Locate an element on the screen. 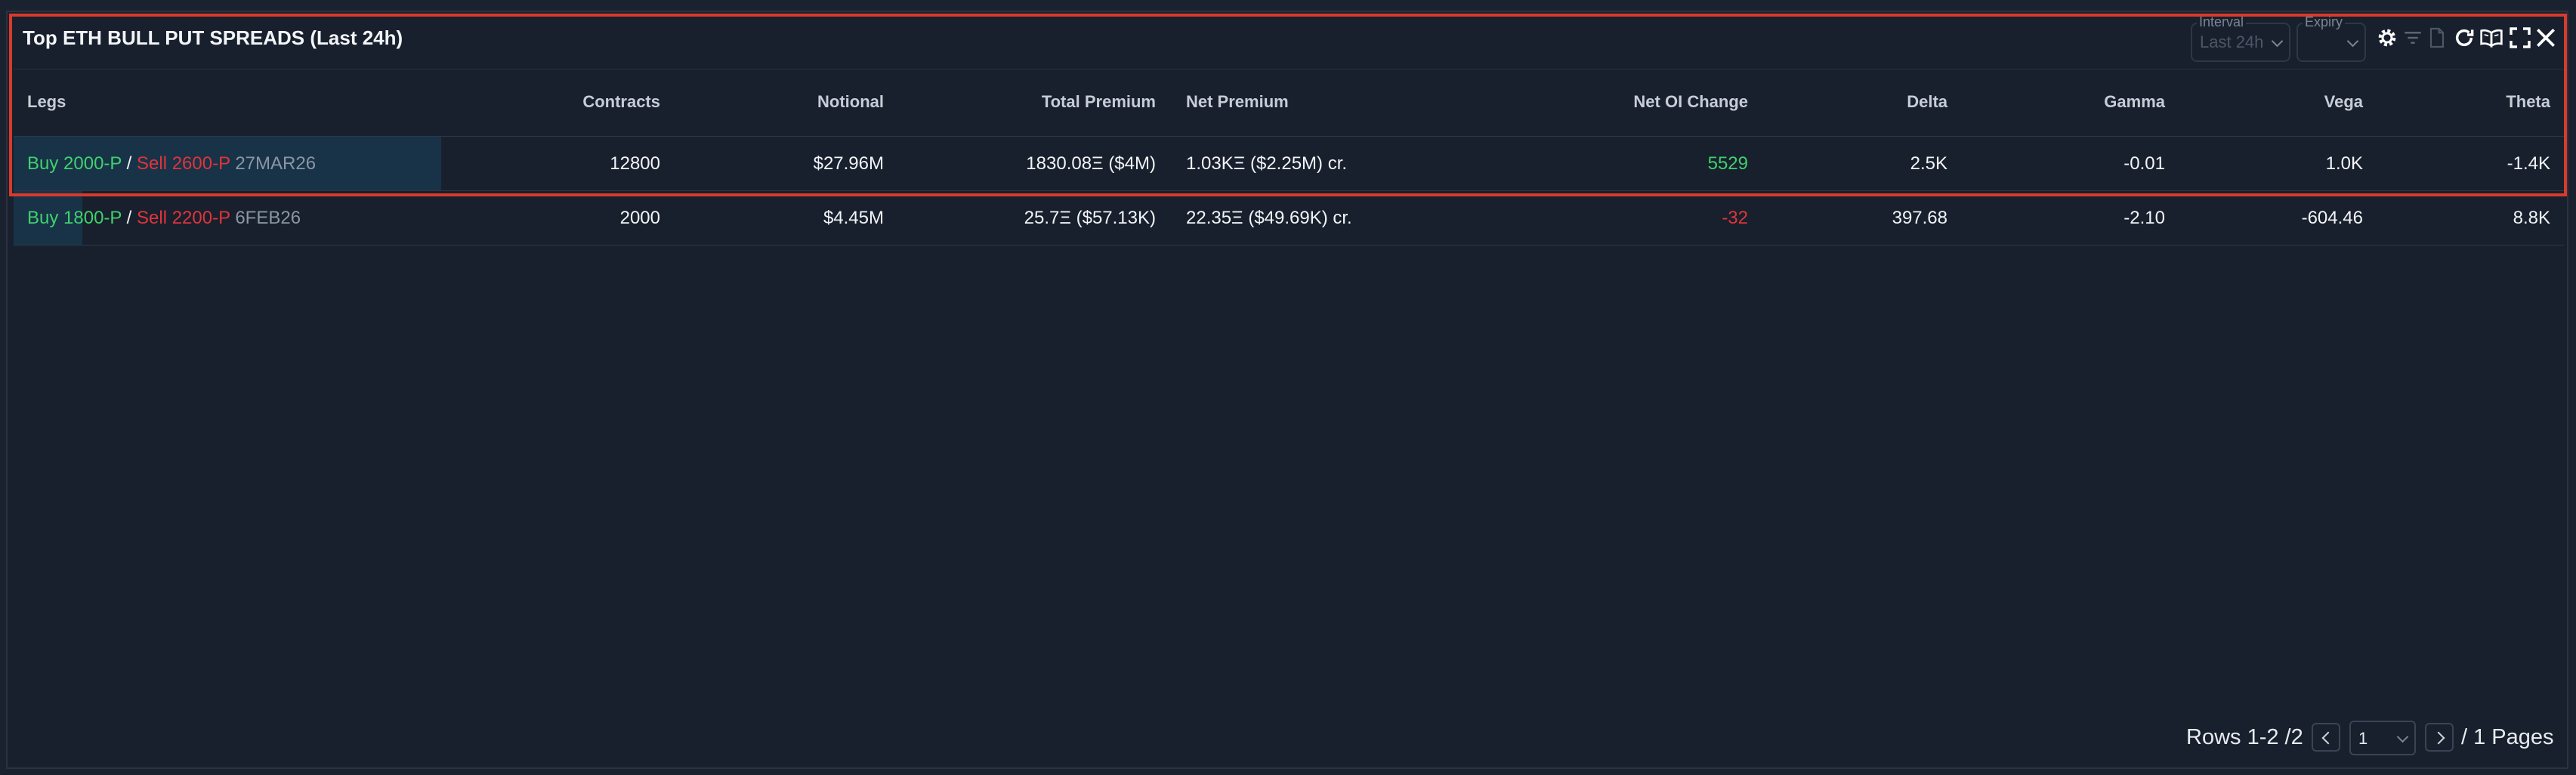 The width and height of the screenshot is (2576, 775). total-premium-cell: 25.7Ξ ($57.13K) is located at coordinates (1090, 218).